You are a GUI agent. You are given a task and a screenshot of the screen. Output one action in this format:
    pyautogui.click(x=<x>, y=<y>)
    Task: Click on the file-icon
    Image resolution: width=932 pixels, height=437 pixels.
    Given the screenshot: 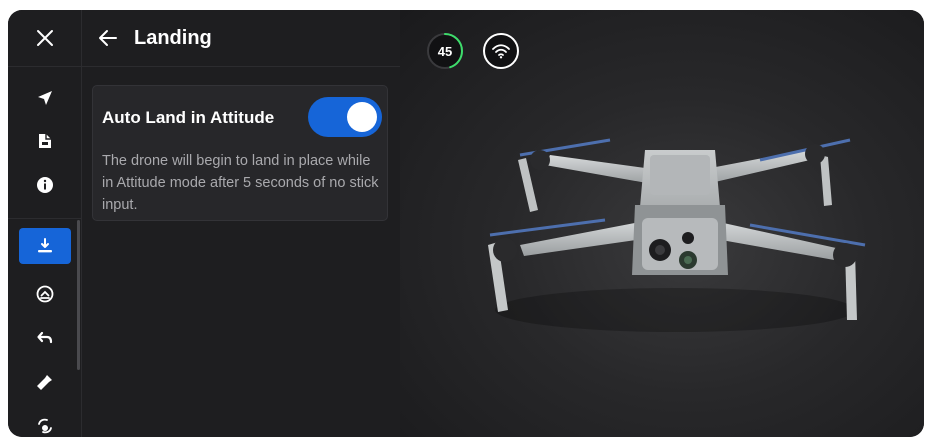 What is the action you would take?
    pyautogui.click(x=45, y=141)
    